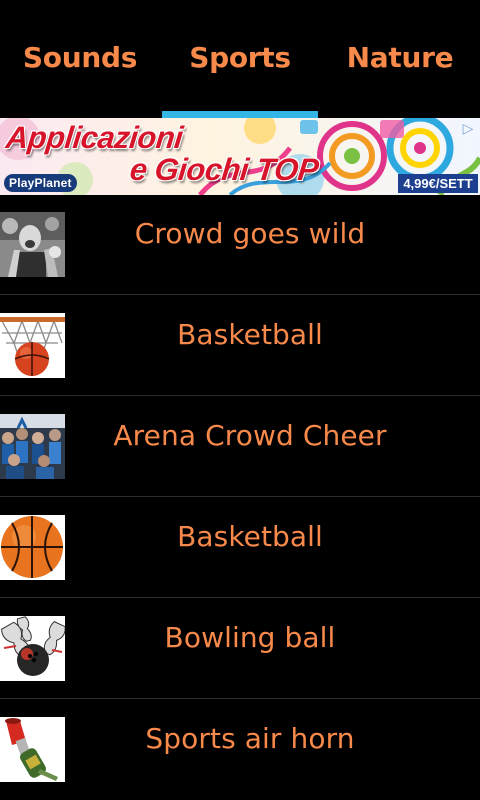  Describe the element at coordinates (250, 637) in the screenshot. I see `list-item-label: Bowling ball` at that location.